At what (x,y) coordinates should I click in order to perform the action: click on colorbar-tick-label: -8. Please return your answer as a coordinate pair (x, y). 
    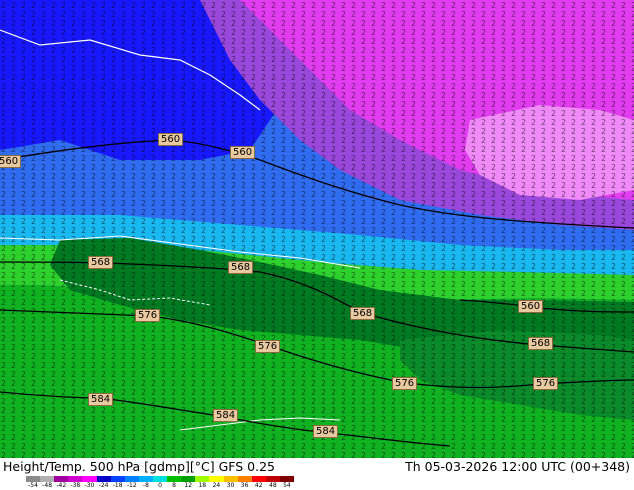
    Looking at the image, I should click on (145, 485).